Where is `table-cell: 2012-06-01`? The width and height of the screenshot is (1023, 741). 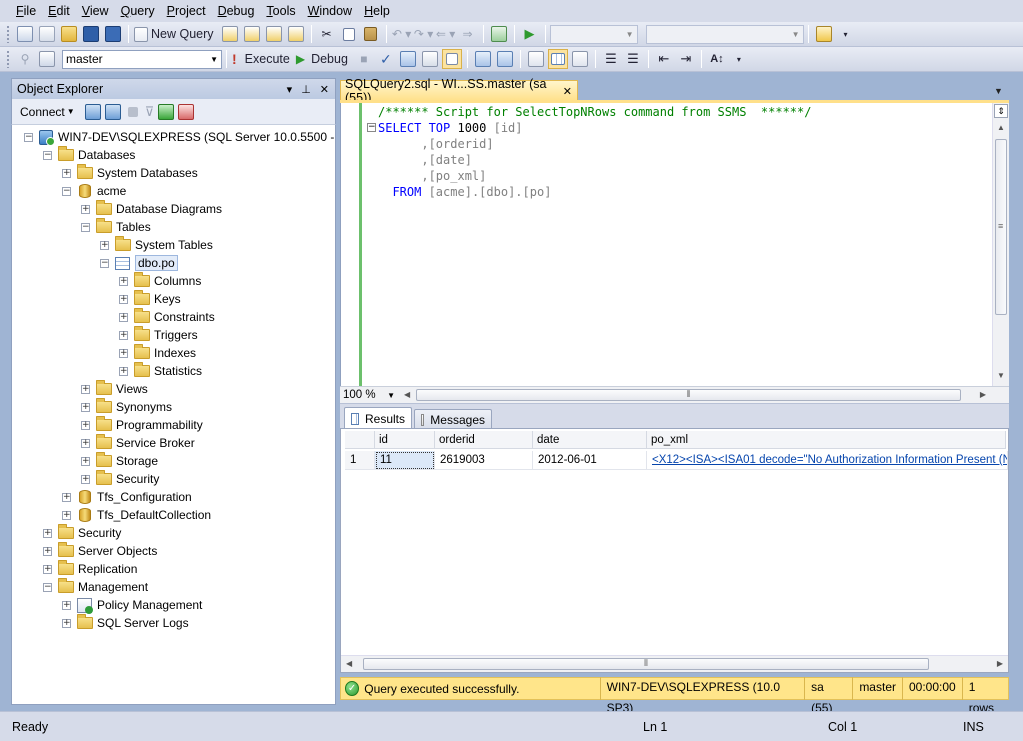
table-cell: 2012-06-01 is located at coordinates (590, 460).